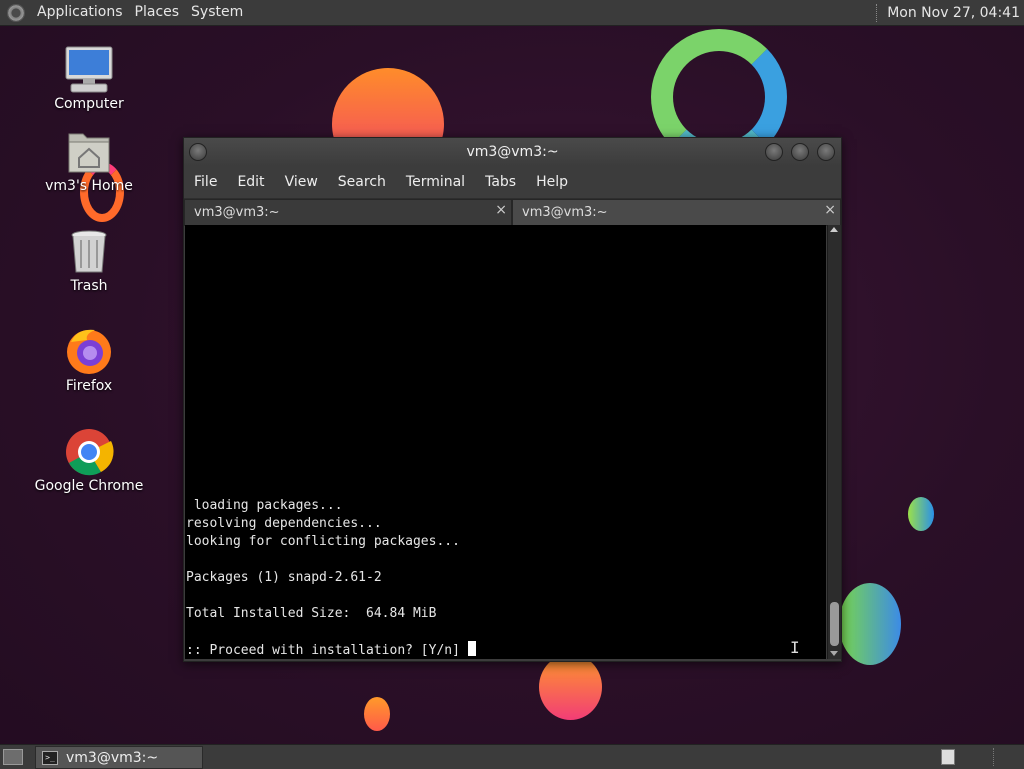 Image resolution: width=1024 pixels, height=769 pixels. I want to click on home-folder-icon, so click(89, 152).